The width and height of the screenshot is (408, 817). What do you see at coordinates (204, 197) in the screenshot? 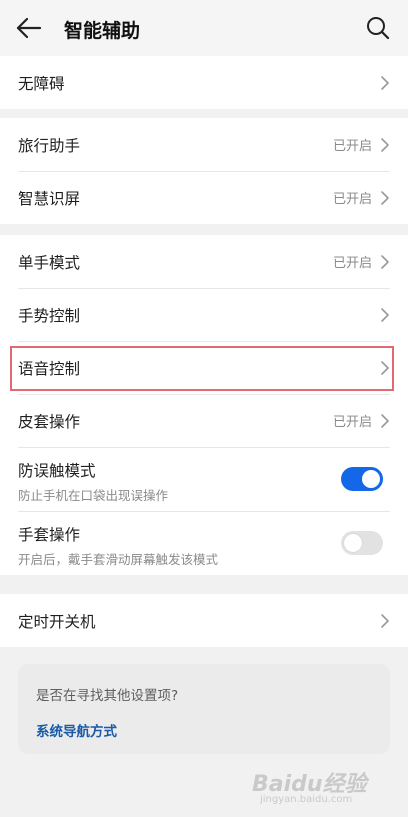
I see `setting-row-smart-screen: 智慧识屏 已开启` at bounding box center [204, 197].